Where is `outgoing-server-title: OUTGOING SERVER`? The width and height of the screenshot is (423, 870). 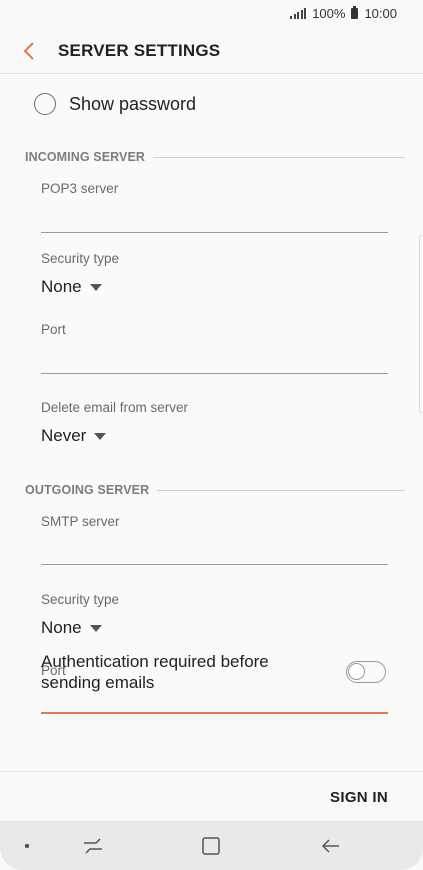
outgoing-server-title: OUTGOING SERVER is located at coordinates (87, 490).